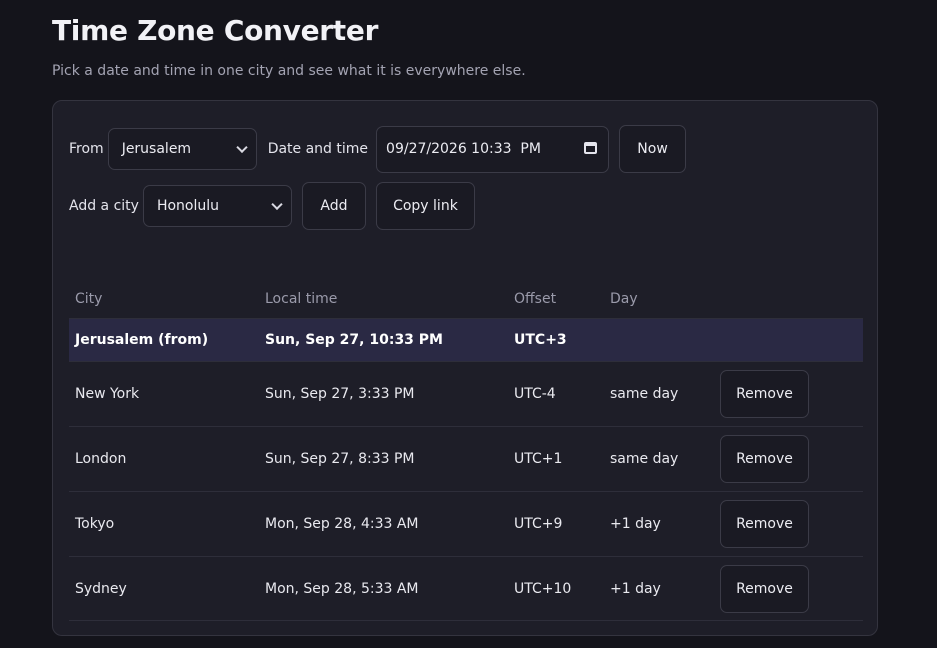 Image resolution: width=937 pixels, height=648 pixels. What do you see at coordinates (142, 340) in the screenshot?
I see `row-city: Jerusalem (from)` at bounding box center [142, 340].